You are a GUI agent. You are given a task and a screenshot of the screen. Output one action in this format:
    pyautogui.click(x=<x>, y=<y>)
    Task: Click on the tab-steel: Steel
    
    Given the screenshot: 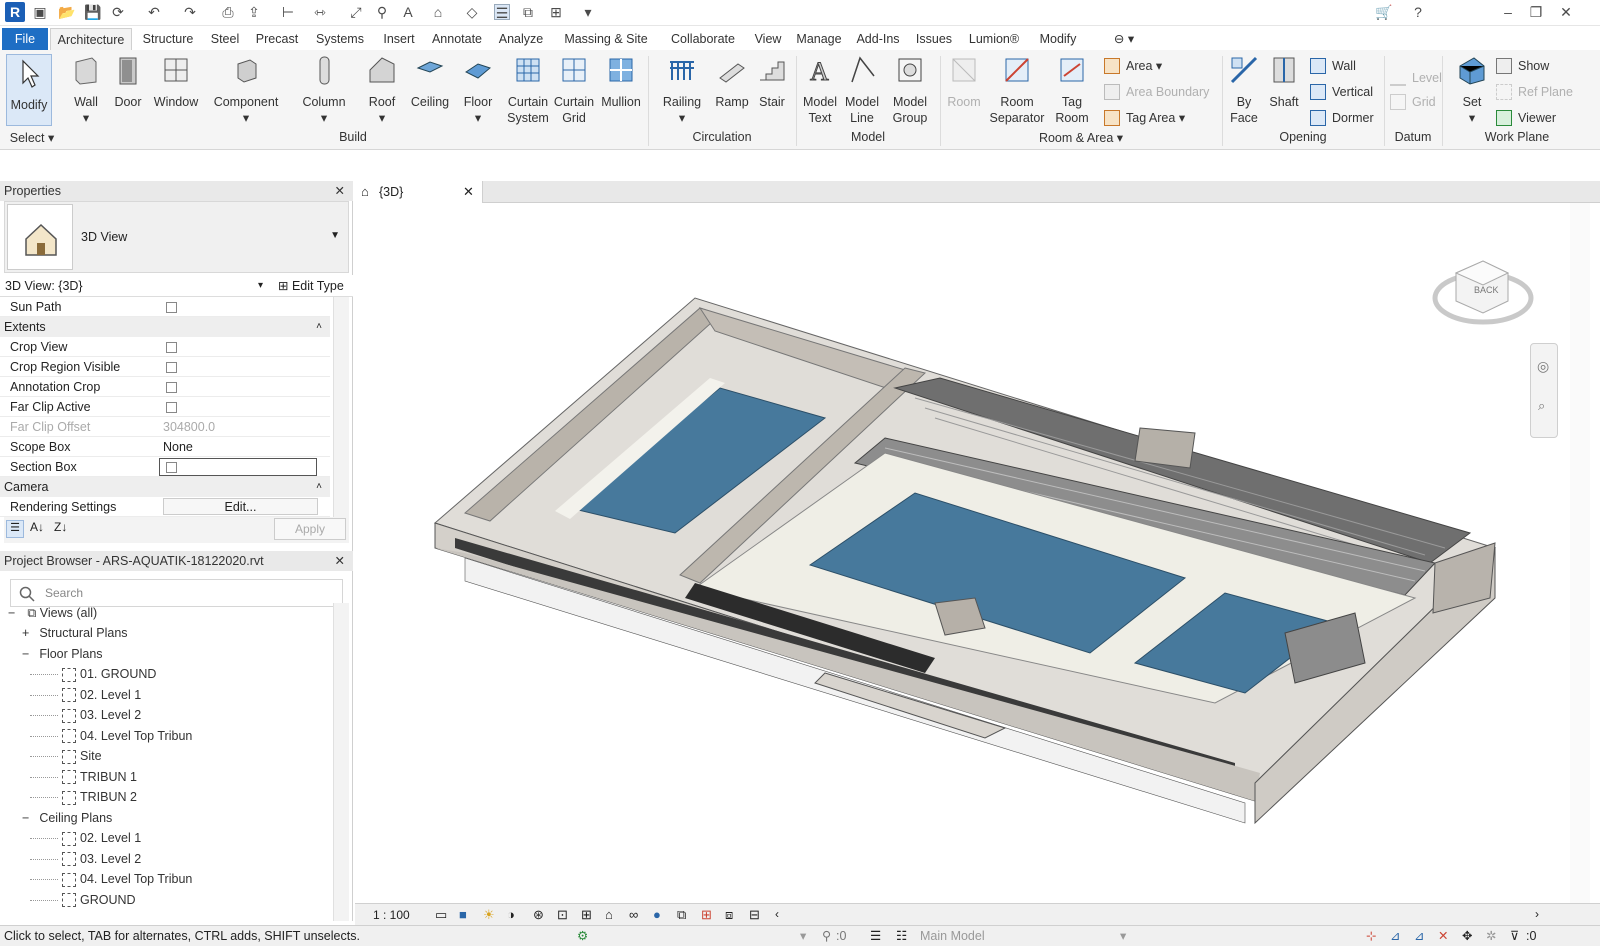 What is the action you would take?
    pyautogui.click(x=225, y=39)
    